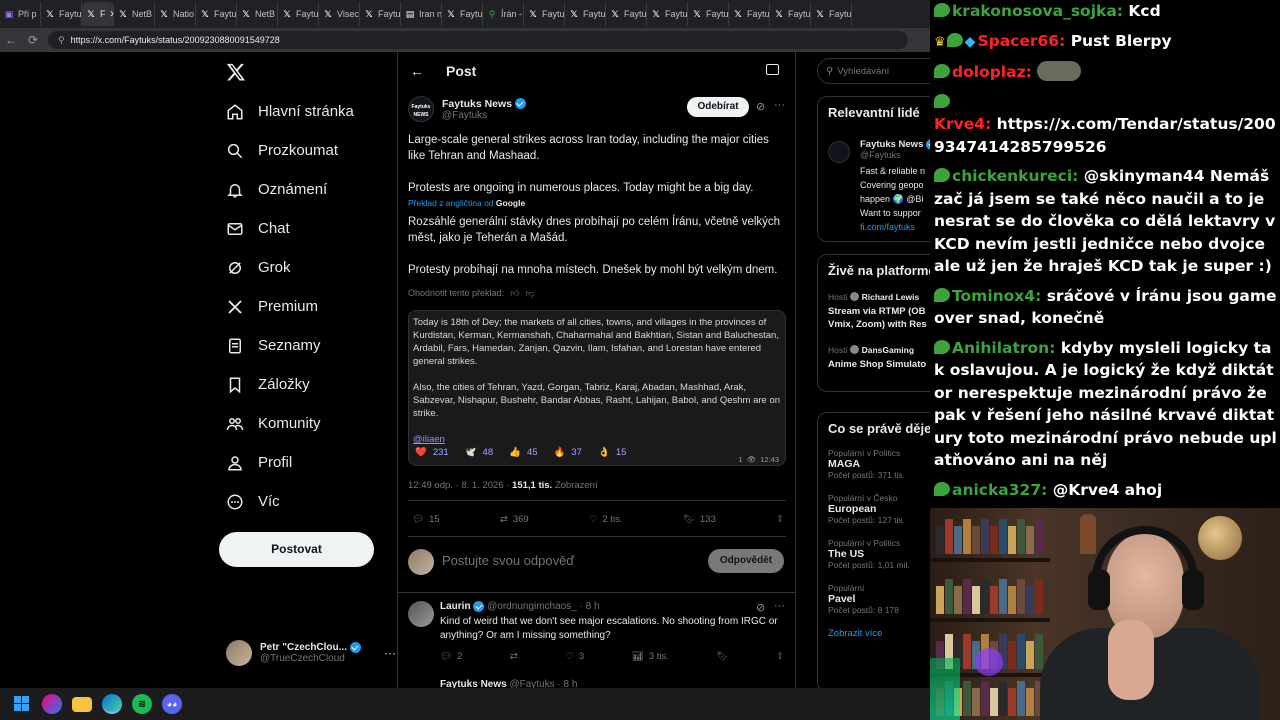 The height and width of the screenshot is (720, 1280). What do you see at coordinates (612, 452) in the screenshot?
I see `reaction-chip: 👌 15` at bounding box center [612, 452].